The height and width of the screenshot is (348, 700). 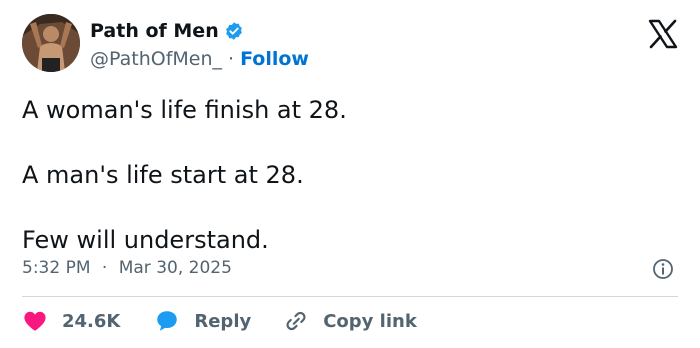 I want to click on copy-link-button: Copy link, so click(x=350, y=321).